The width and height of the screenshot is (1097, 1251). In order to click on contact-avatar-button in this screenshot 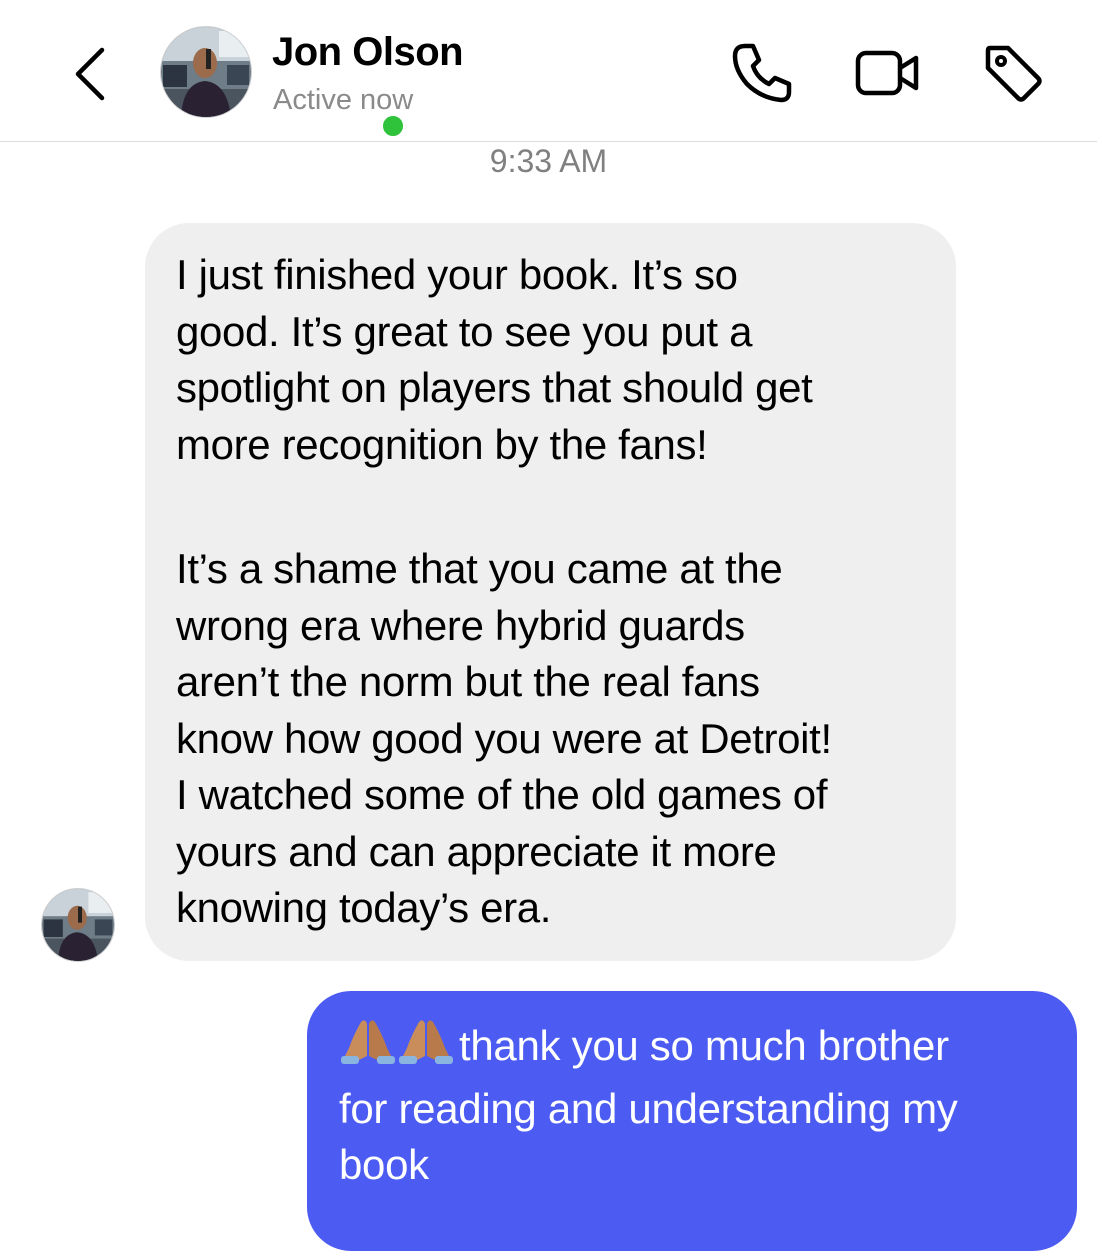, I will do `click(283, 83)`.